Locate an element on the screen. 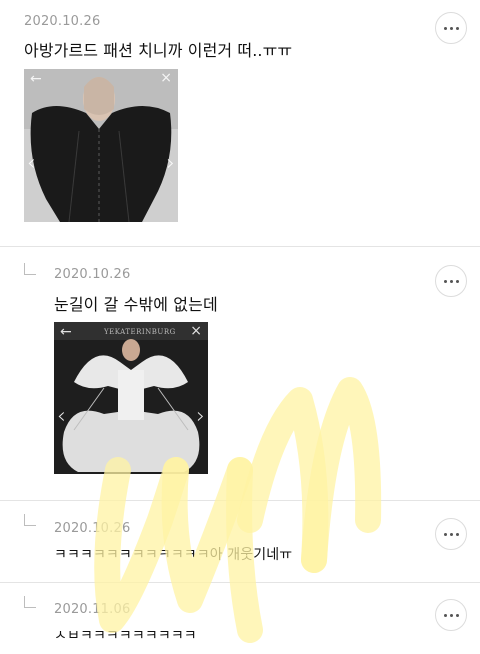 This screenshot has height=654, width=480. comment-photo: YEKATERINBURG ← × ‹ › is located at coordinates (131, 398).